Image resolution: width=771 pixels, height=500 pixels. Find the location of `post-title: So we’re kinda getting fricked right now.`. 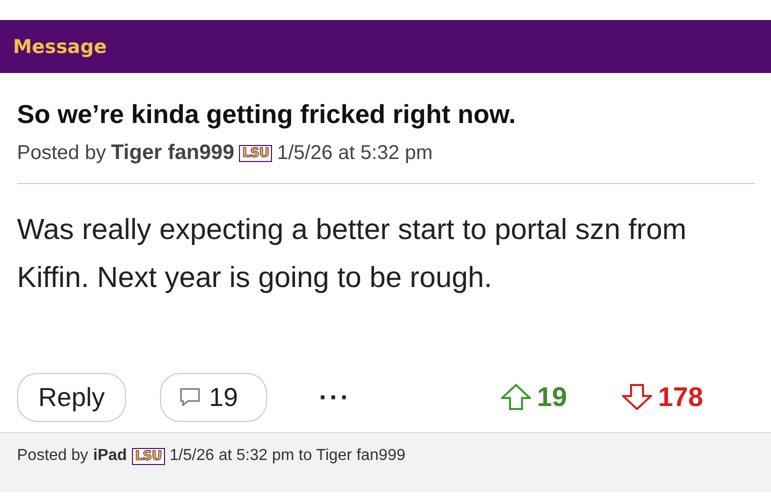

post-title: So we’re kinda getting fricked right now. is located at coordinates (267, 114).